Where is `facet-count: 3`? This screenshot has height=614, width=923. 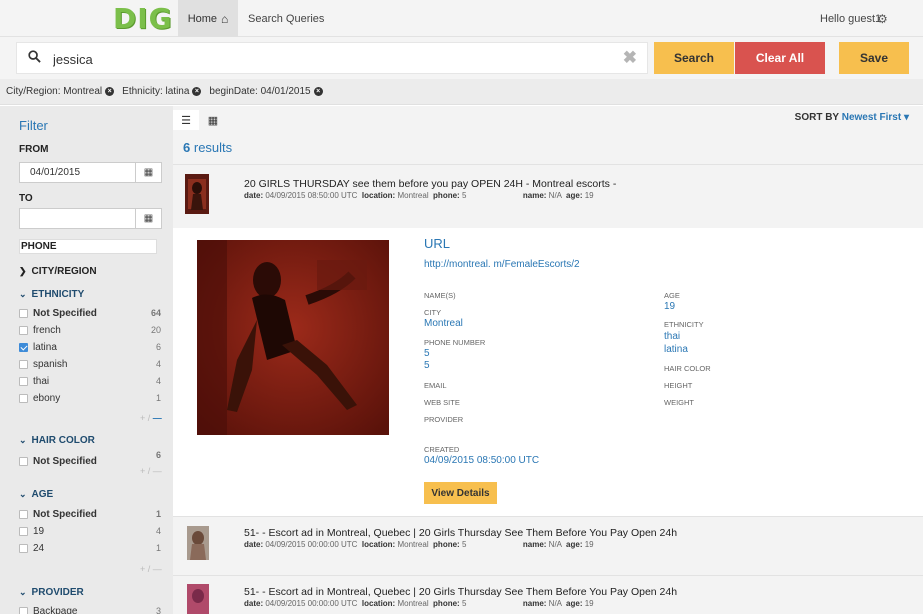 facet-count: 3 is located at coordinates (158, 610).